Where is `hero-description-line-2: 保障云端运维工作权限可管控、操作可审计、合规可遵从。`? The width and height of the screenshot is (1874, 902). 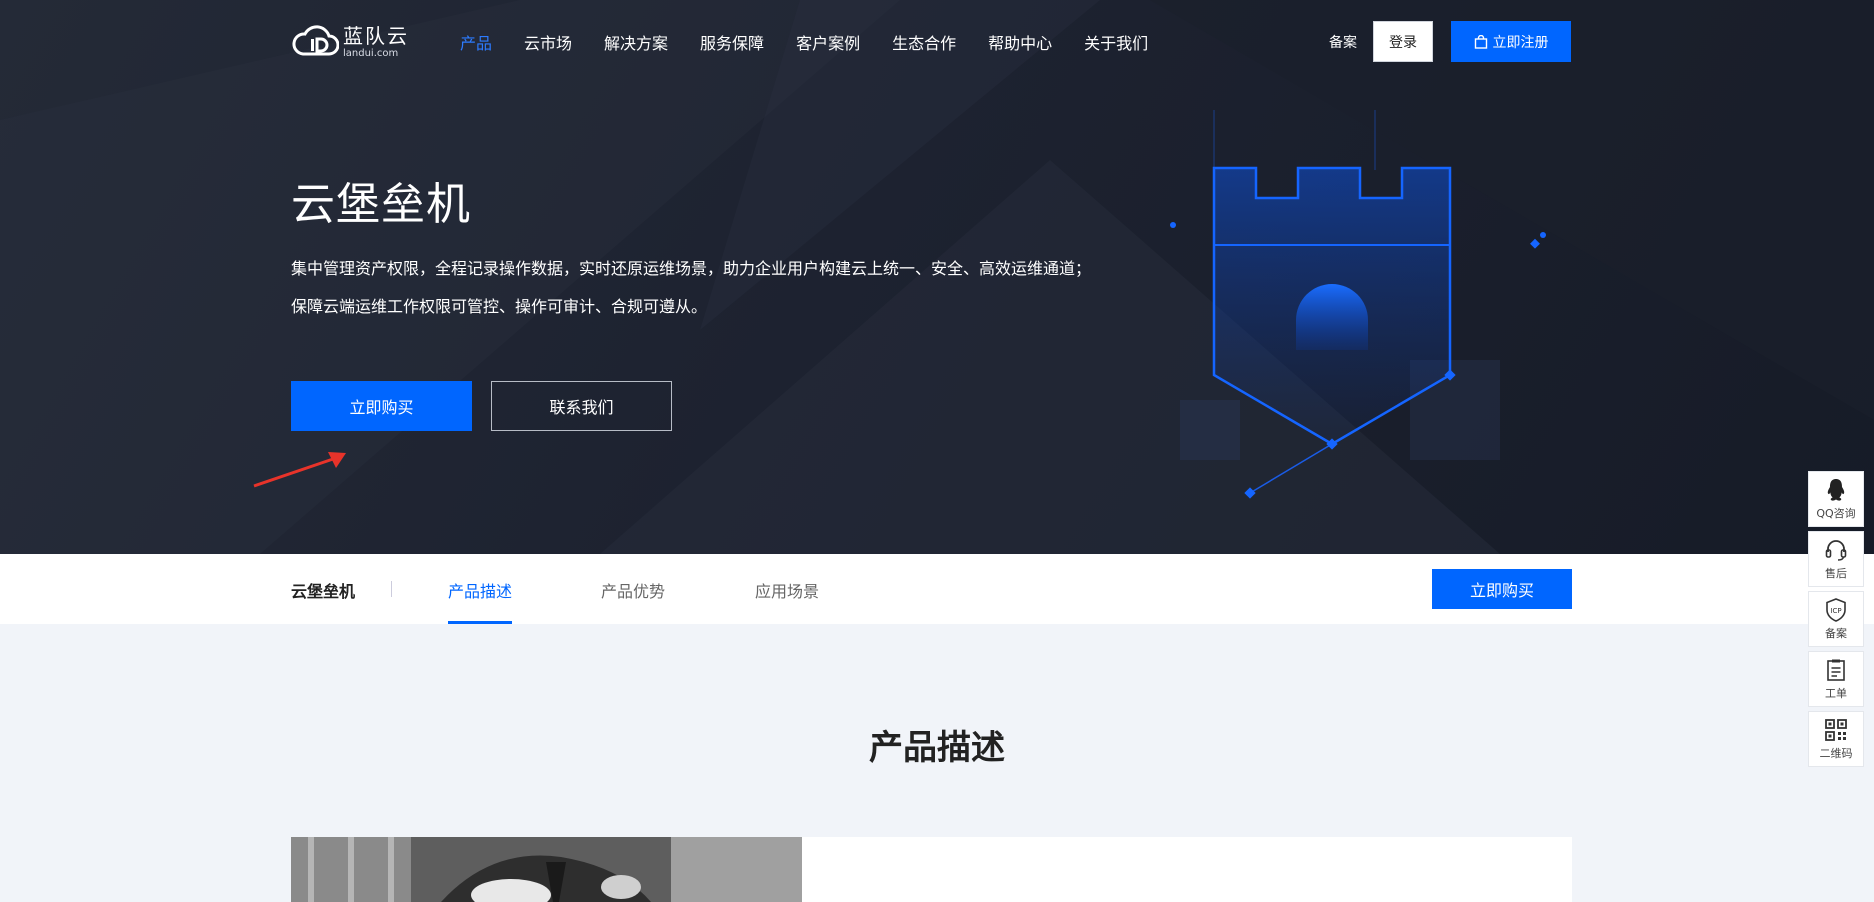
hero-description-line-2: 保障云端运维工作权限可管控、操作可审计、合规可遵从。 is located at coordinates (499, 306).